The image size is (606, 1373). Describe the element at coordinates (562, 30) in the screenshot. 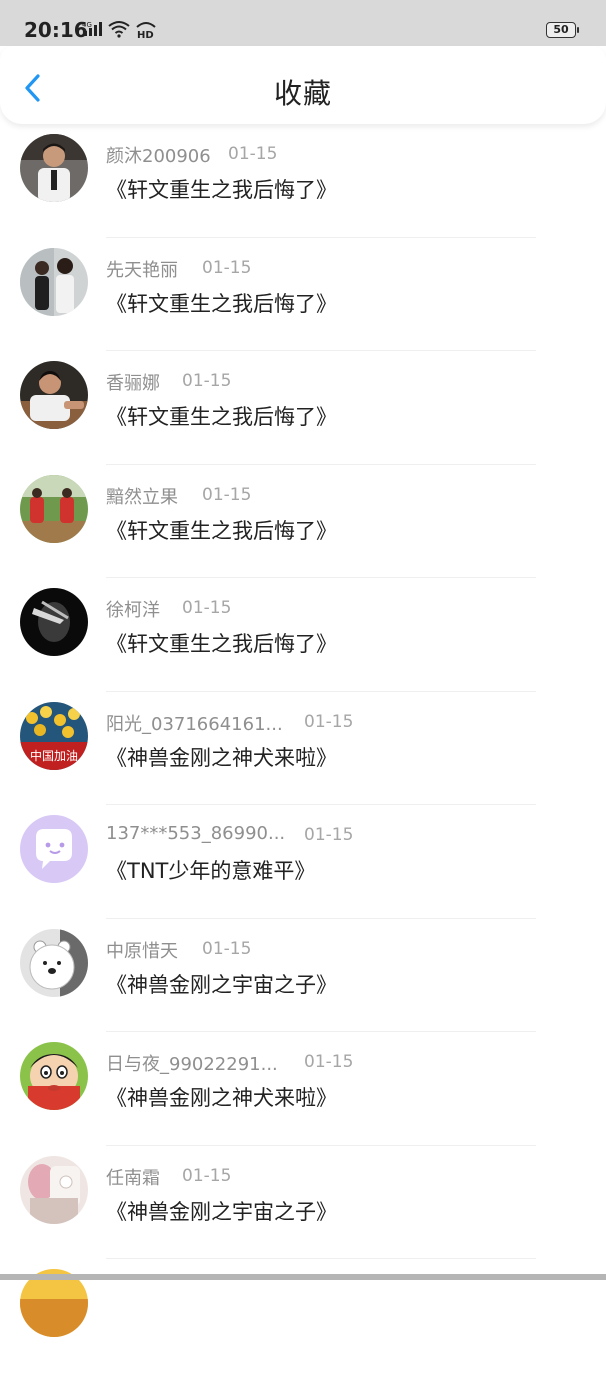

I see `battery-icon: 50` at that location.